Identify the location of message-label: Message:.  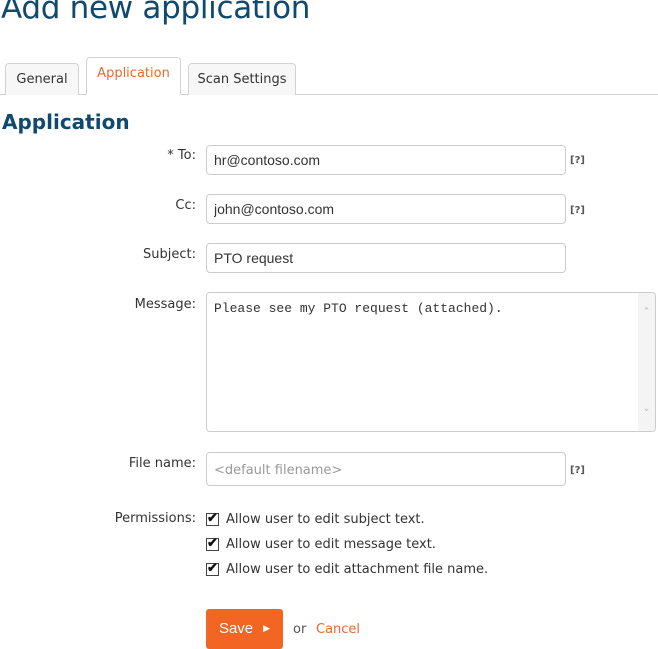
(165, 304).